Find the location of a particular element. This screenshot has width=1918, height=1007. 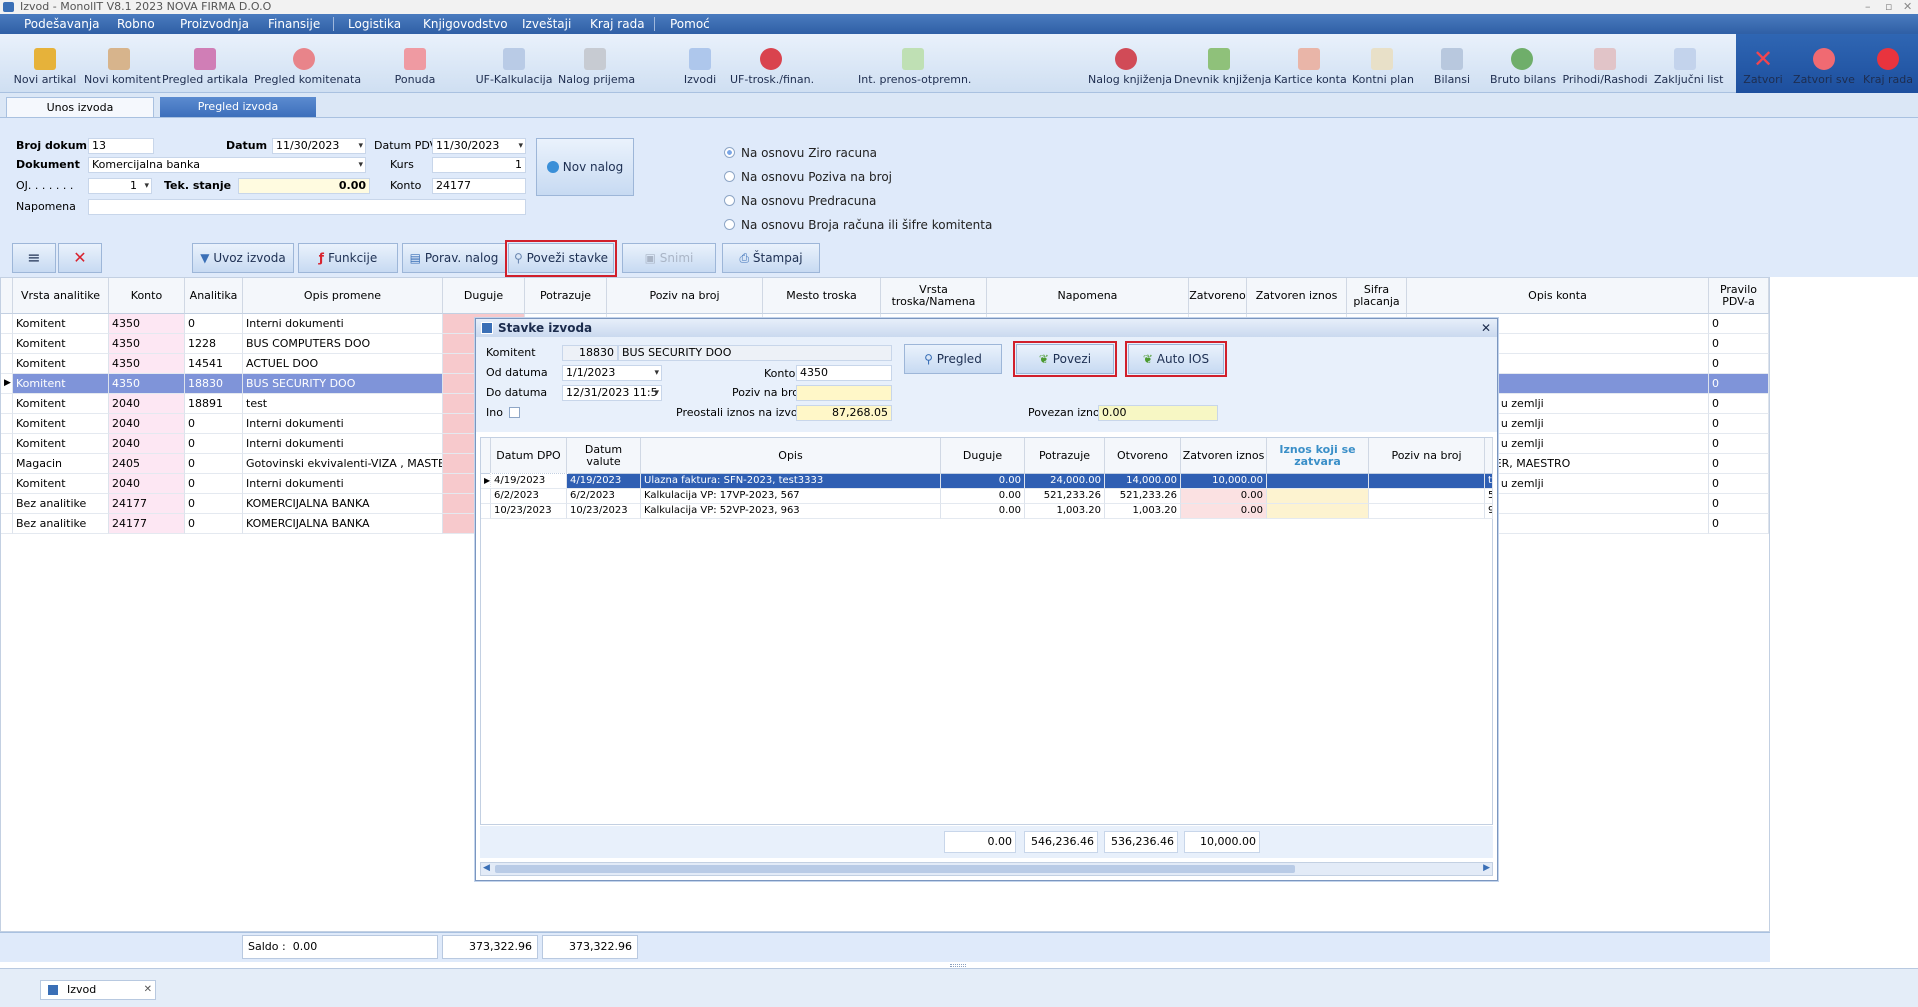

print-button: ⎙ Štampaj is located at coordinates (771, 258).